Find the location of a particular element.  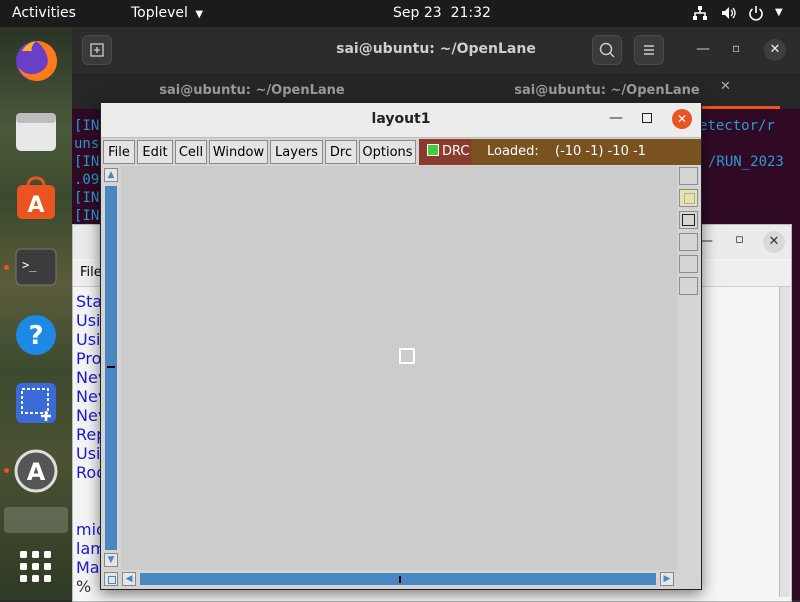

vertical-scrollbar: ▲ ▼ is located at coordinates (111, 368).